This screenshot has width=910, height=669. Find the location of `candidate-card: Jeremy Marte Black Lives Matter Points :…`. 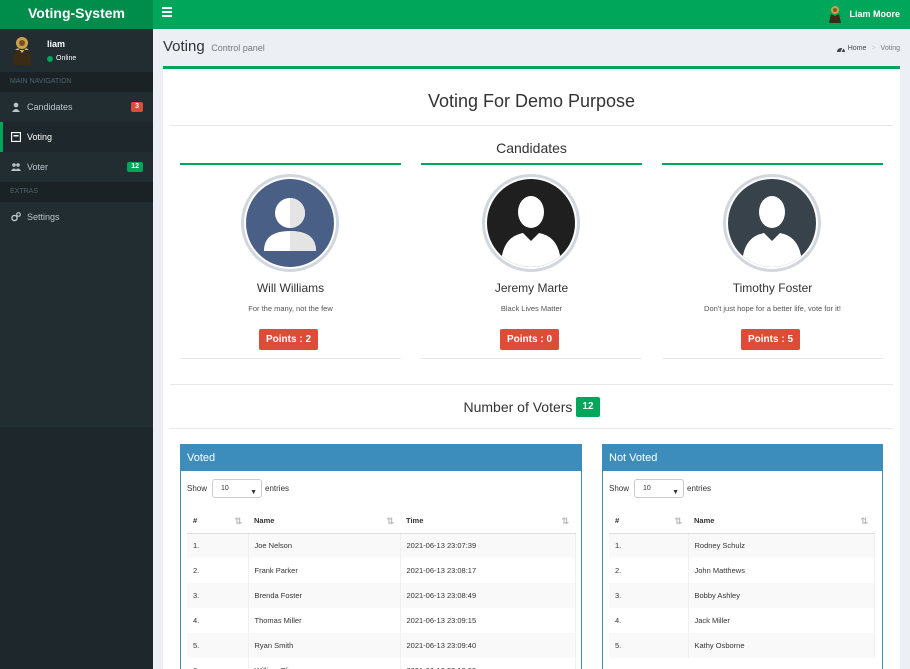

candidate-card: Jeremy Marte Black Lives Matter Points :… is located at coordinates (531, 261).